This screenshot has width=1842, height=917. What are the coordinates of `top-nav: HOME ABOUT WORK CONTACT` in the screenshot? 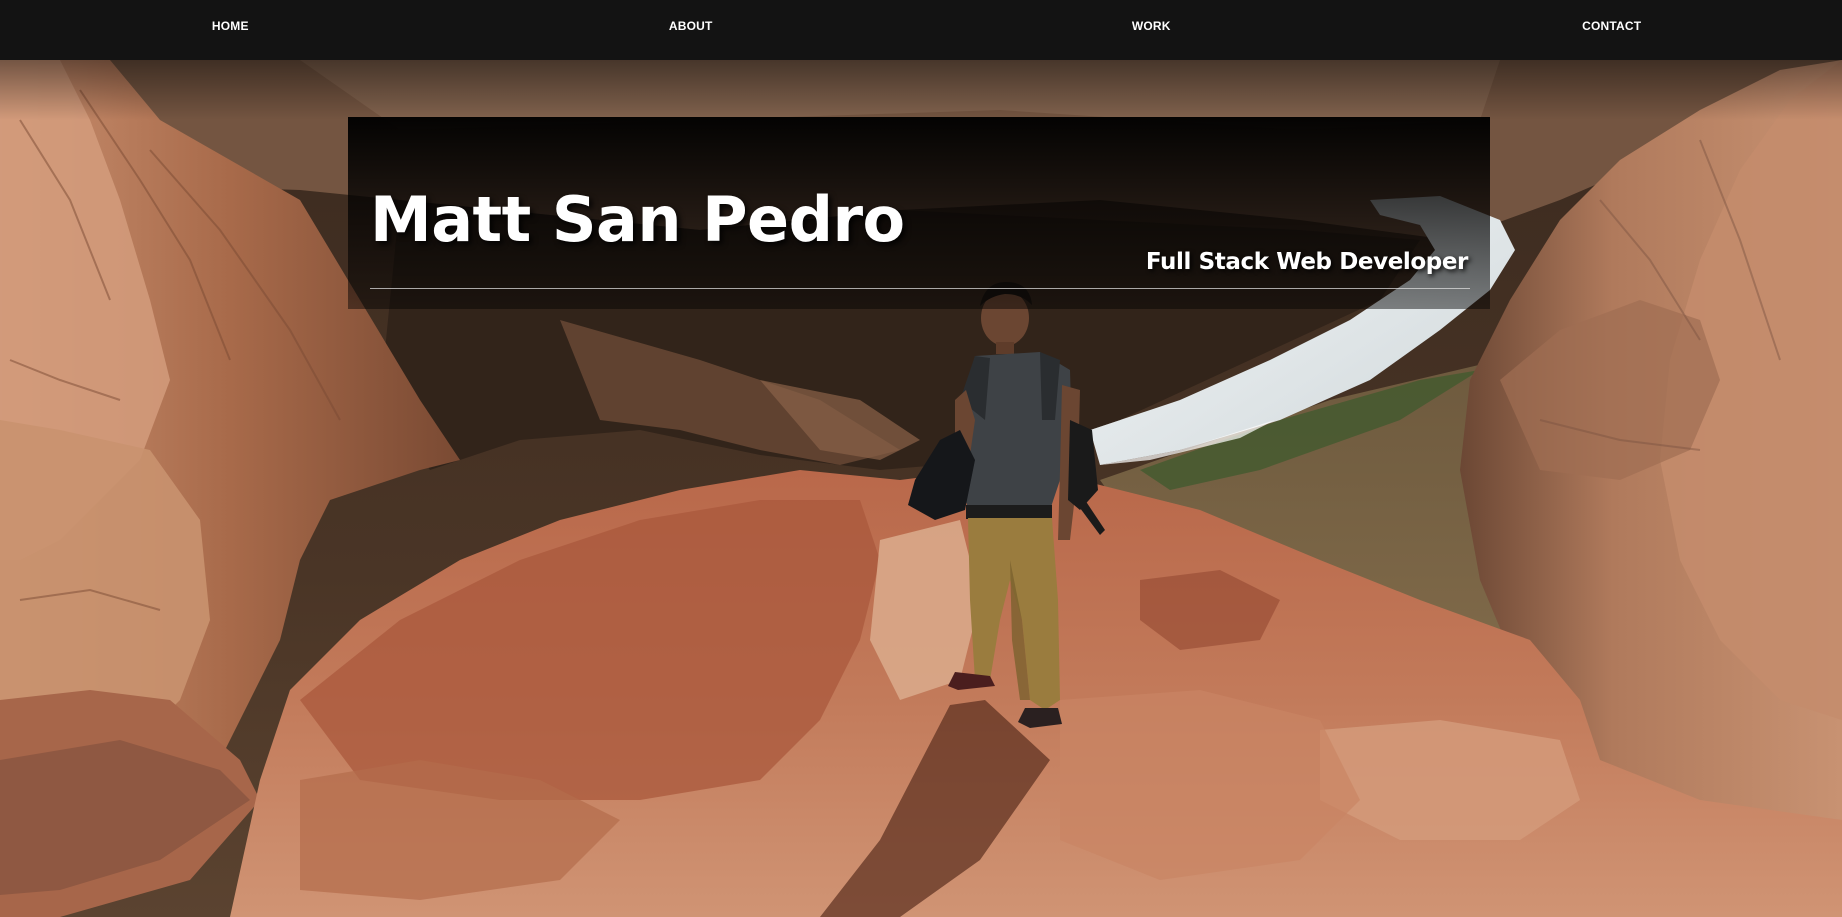 It's located at (921, 30).